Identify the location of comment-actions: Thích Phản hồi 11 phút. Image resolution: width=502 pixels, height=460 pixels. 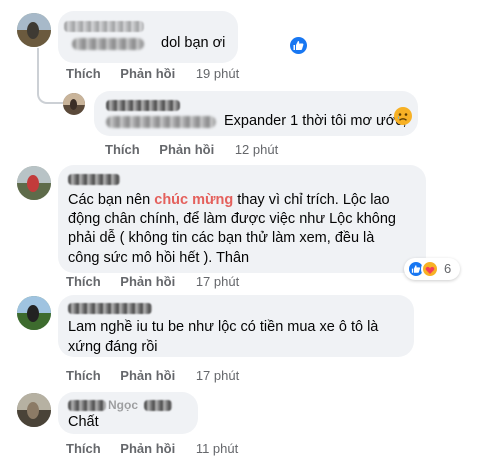
(152, 448).